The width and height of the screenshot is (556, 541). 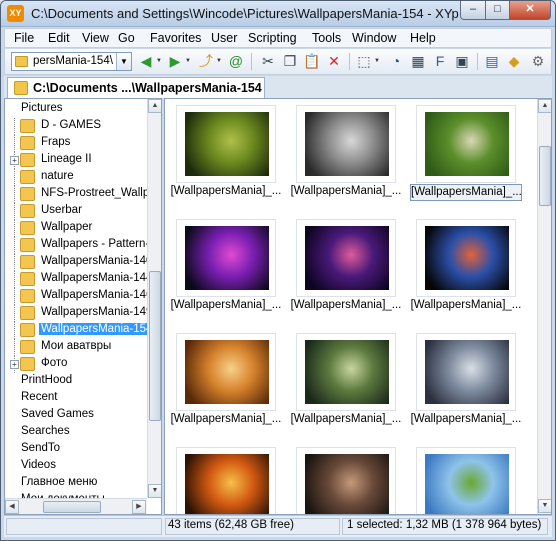 I want to click on menu-go: Go, so click(x=126, y=38).